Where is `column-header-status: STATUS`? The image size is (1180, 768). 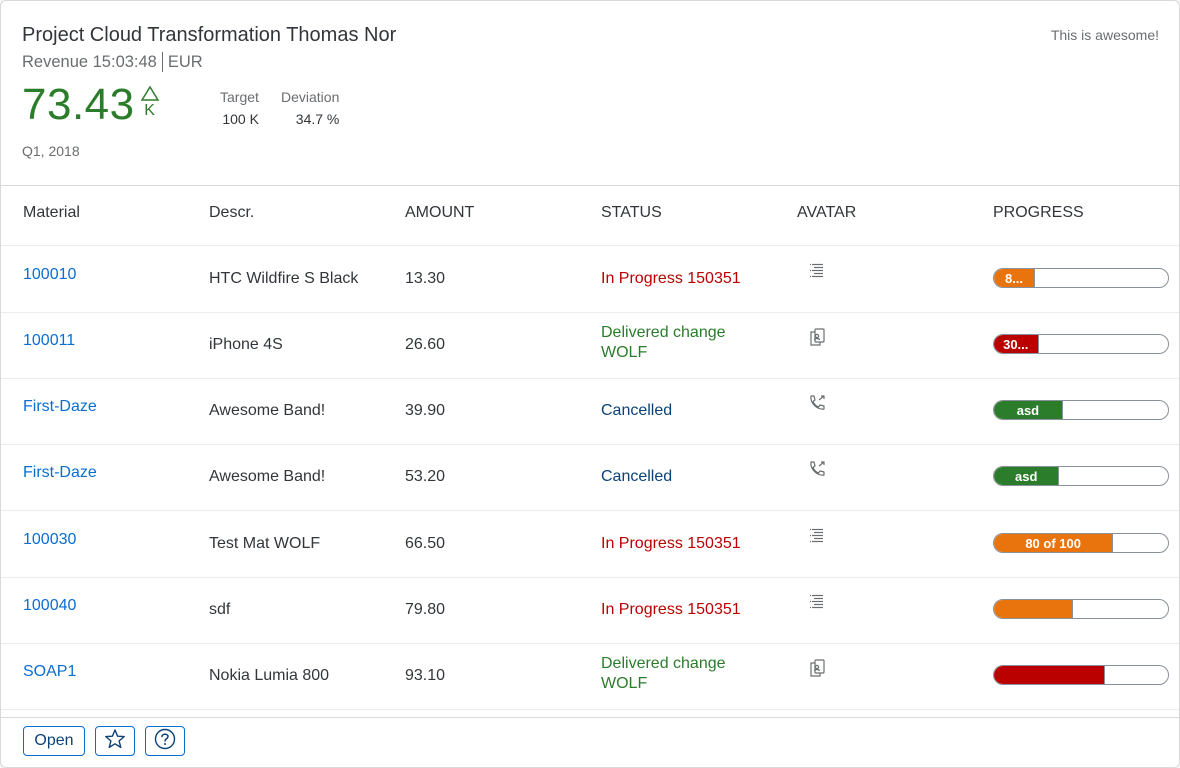 column-header-status: STATUS is located at coordinates (631, 212).